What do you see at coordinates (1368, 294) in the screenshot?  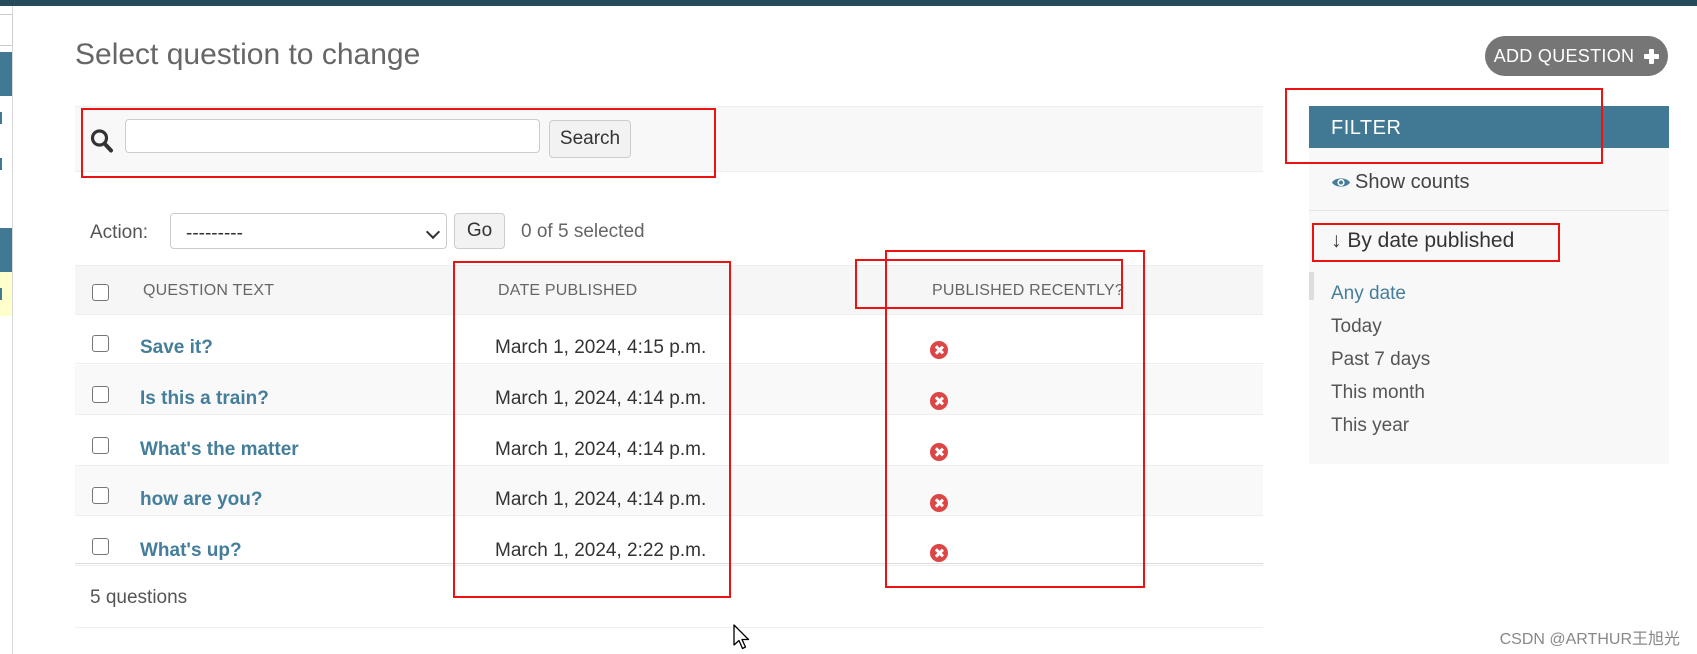 I see `filter-choice-any-date: Any date` at bounding box center [1368, 294].